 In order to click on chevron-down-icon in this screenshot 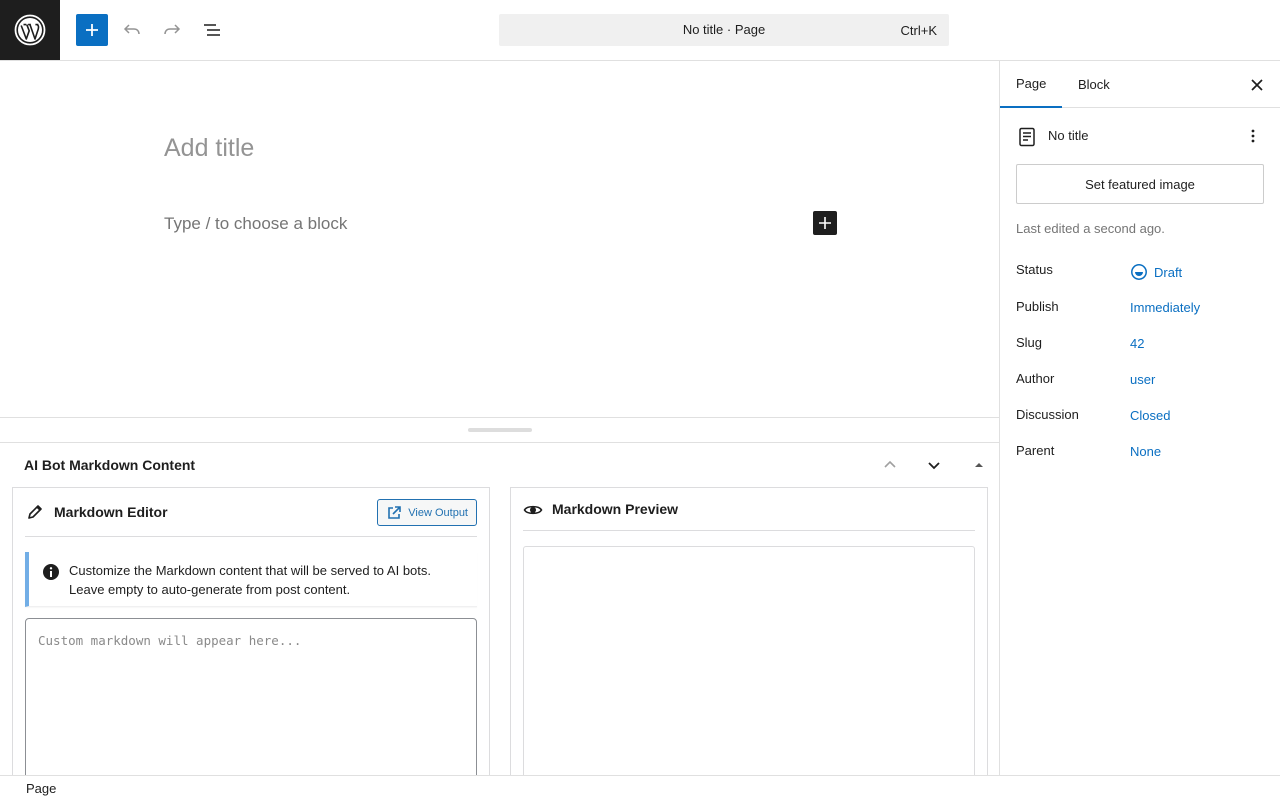, I will do `click(934, 466)`.